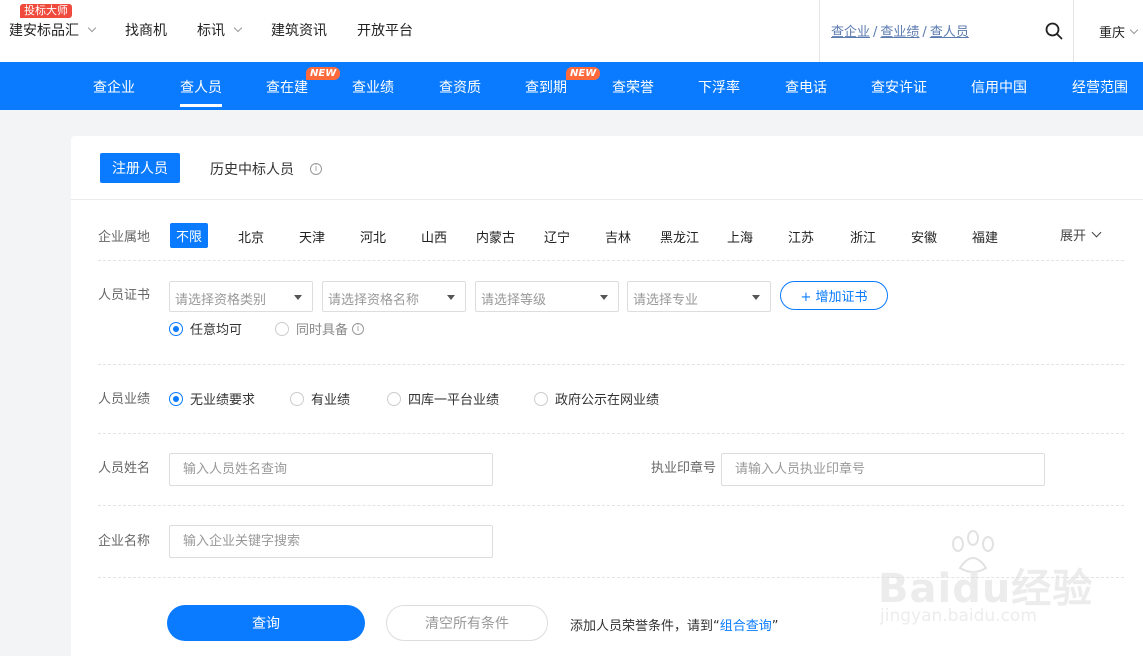 The height and width of the screenshot is (656, 1143). Describe the element at coordinates (221, 300) in the screenshot. I see `select-placeholder: 请选择资格类别` at that location.